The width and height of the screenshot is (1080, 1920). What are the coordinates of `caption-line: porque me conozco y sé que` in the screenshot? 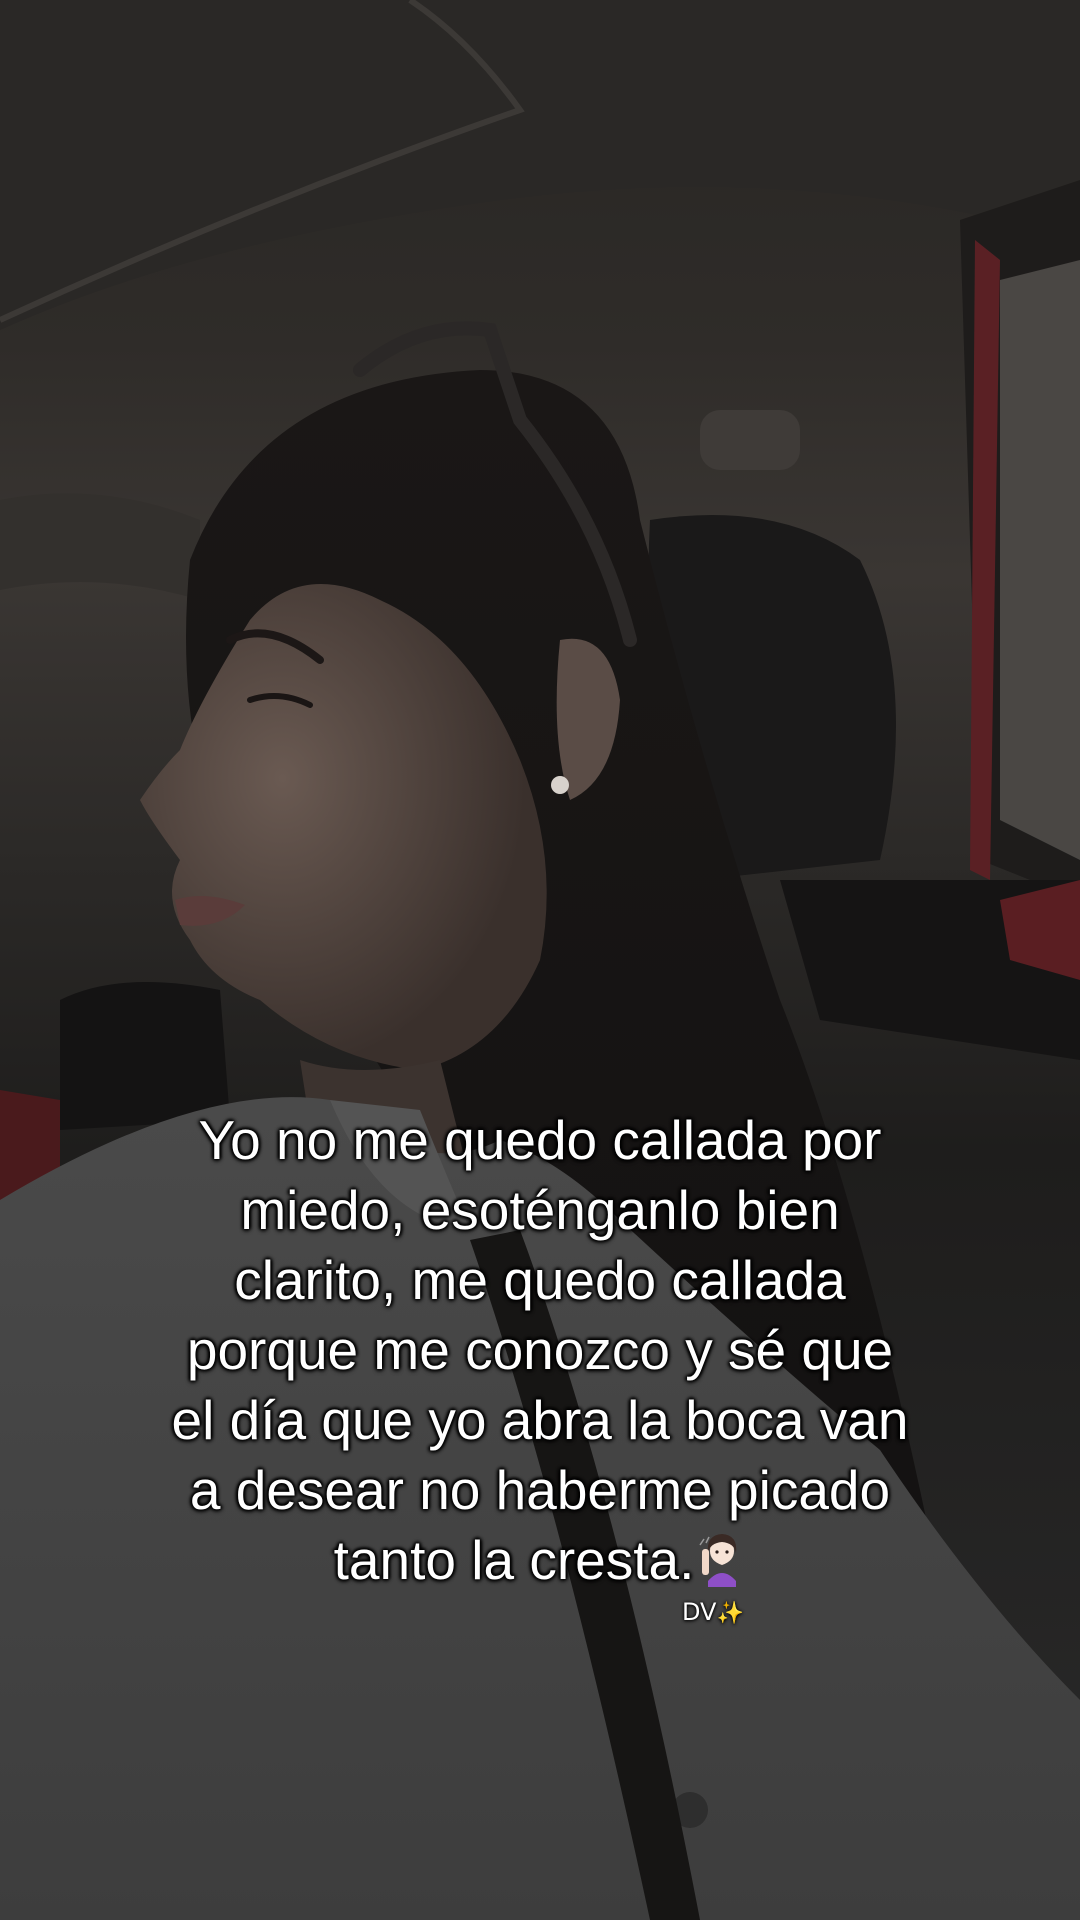 It's located at (540, 1350).